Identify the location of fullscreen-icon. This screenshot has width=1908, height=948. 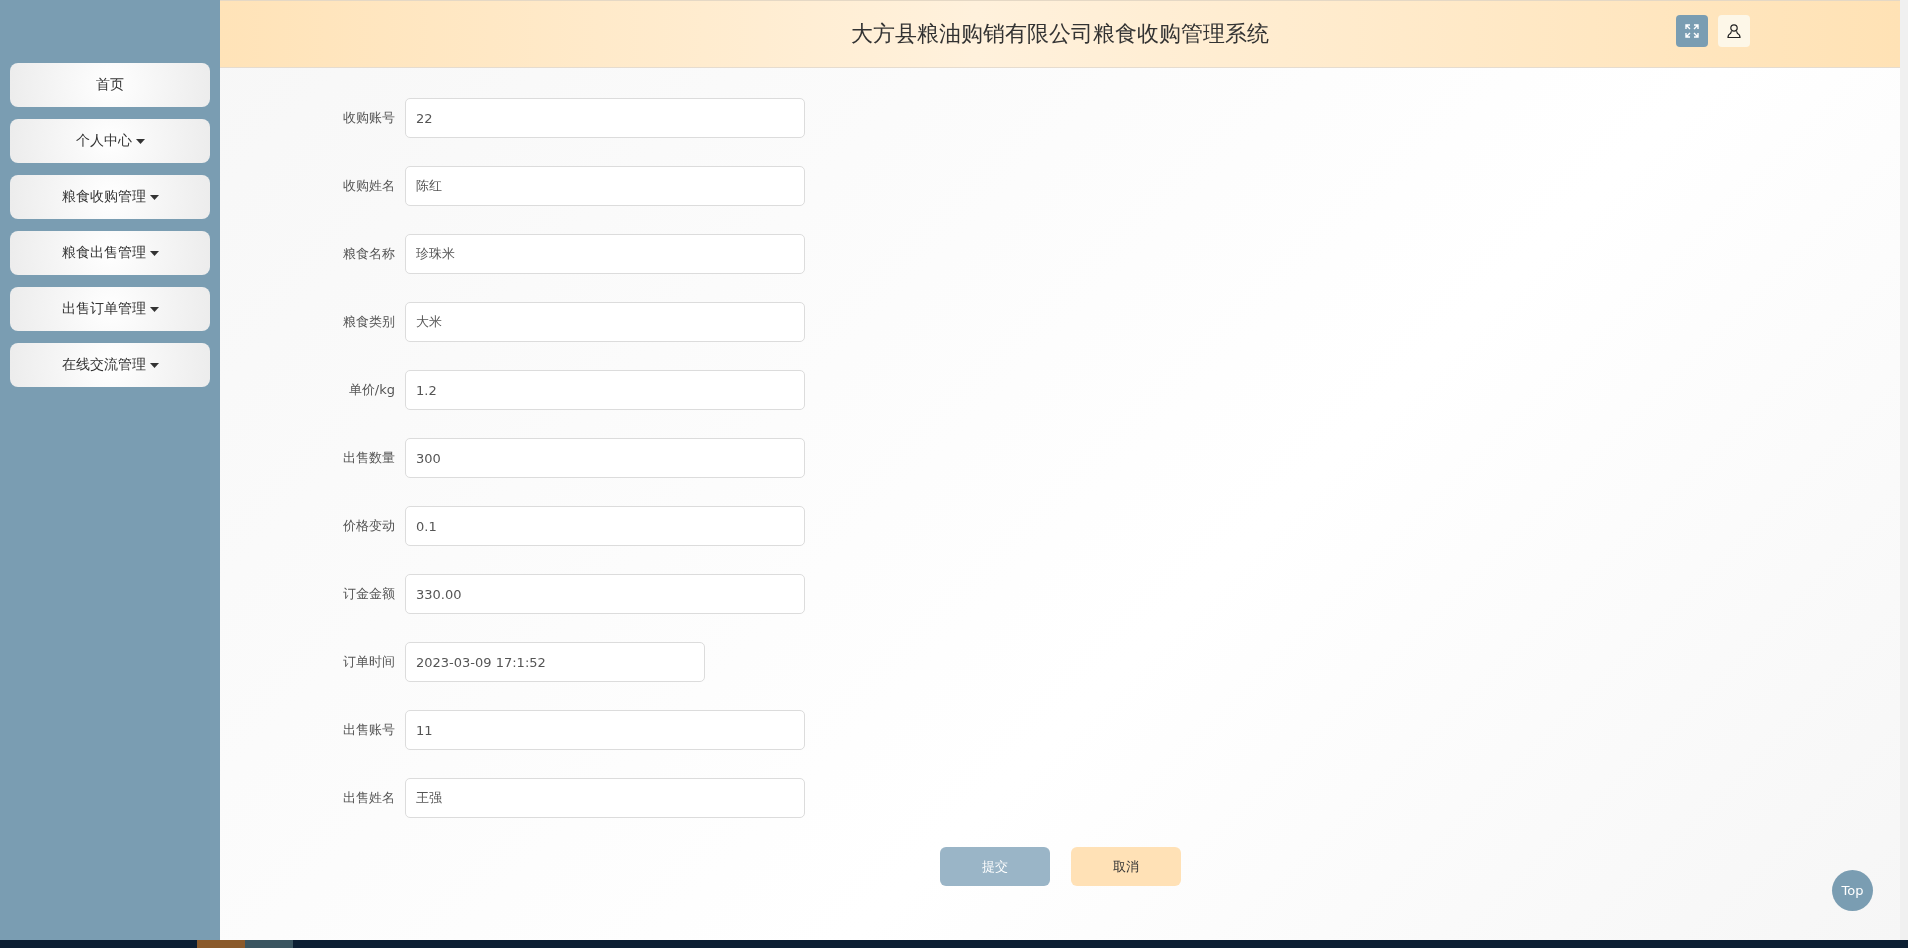
(1692, 31).